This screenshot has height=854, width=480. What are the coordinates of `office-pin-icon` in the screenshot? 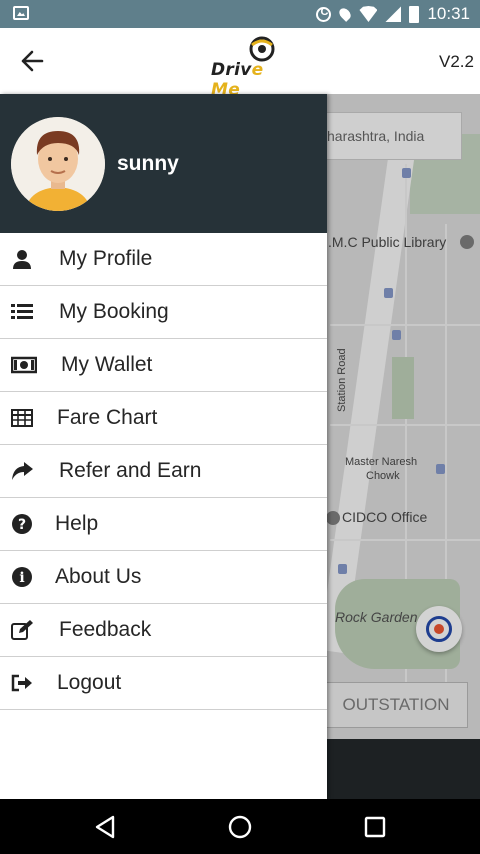 It's located at (333, 518).